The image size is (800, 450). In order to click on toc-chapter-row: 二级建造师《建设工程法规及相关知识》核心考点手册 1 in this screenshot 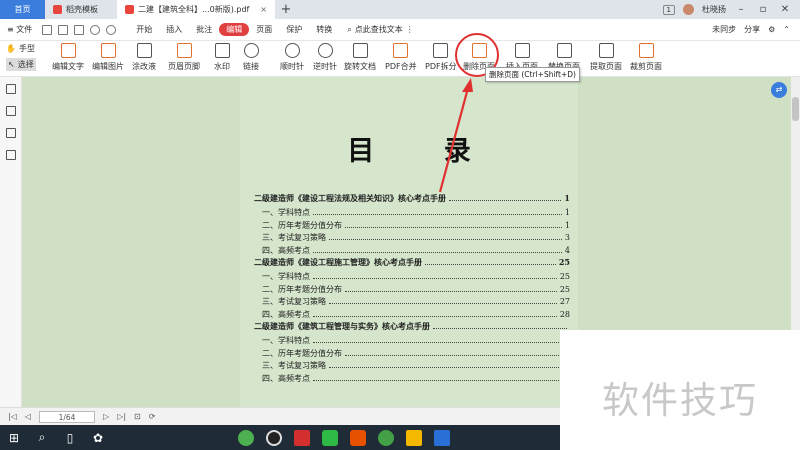, I will do `click(412, 200)`.